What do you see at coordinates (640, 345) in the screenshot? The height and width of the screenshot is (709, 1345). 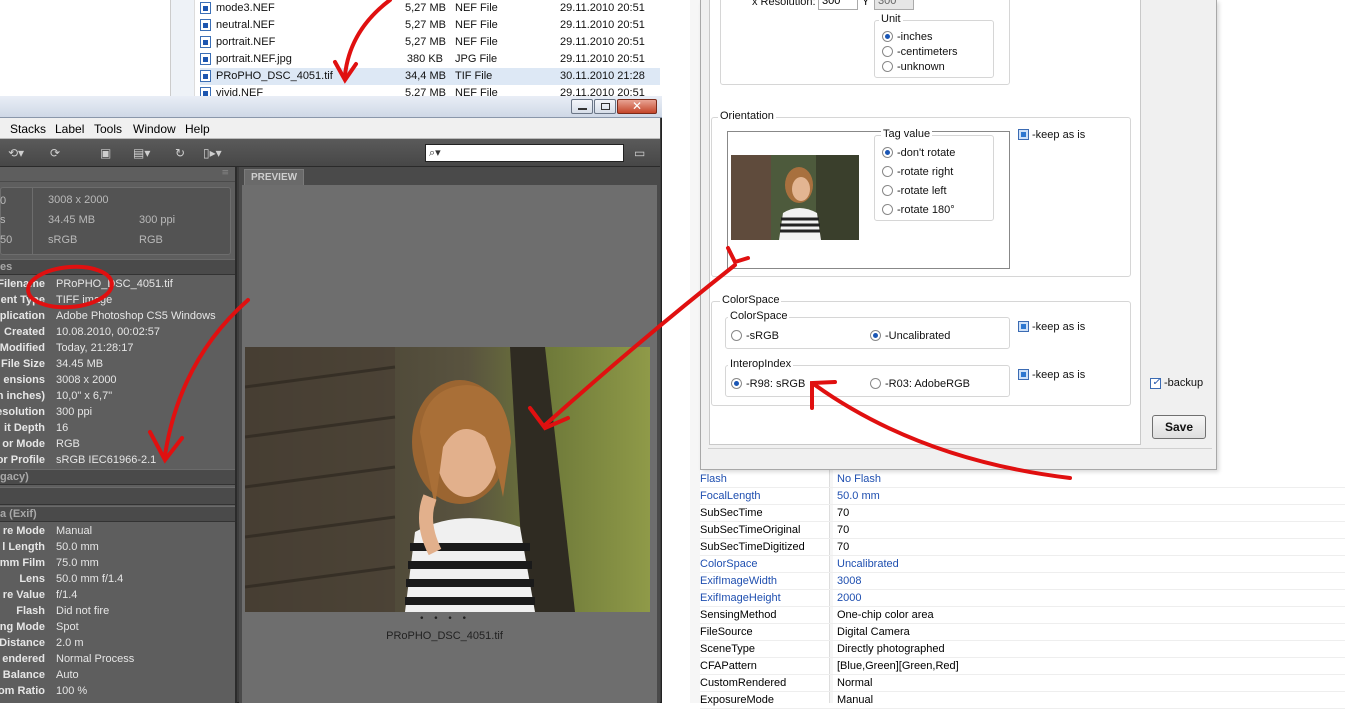 I see `arrow-photo-to-thumbnail` at bounding box center [640, 345].